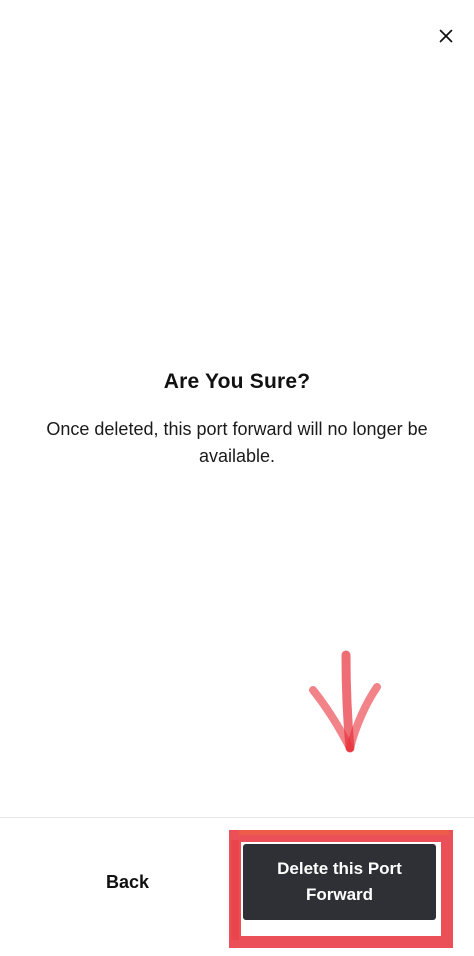  What do you see at coordinates (127, 882) in the screenshot?
I see `back-button: Back` at bounding box center [127, 882].